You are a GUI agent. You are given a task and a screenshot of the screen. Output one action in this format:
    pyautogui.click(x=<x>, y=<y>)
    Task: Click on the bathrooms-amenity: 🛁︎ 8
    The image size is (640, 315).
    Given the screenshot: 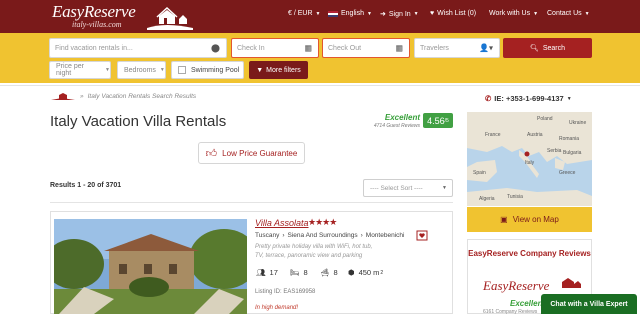 What is the action you would take?
    pyautogui.click(x=329, y=272)
    